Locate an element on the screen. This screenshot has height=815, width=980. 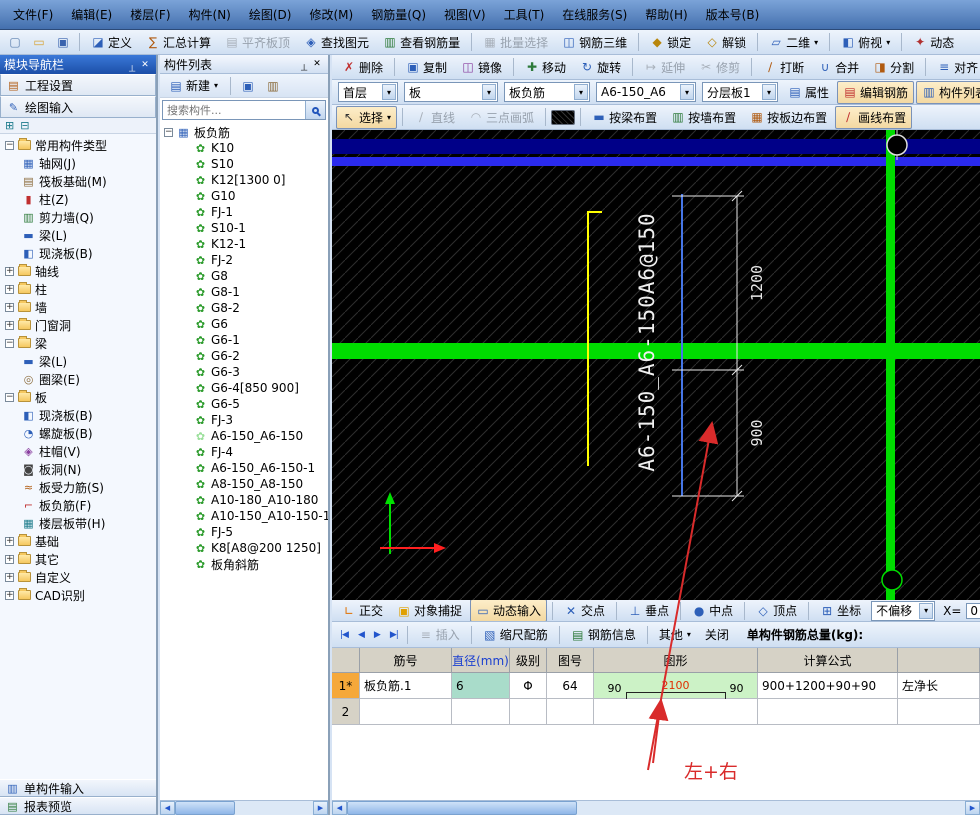
trim-button: ✂ 修剪 is located at coordinates (719, 67).